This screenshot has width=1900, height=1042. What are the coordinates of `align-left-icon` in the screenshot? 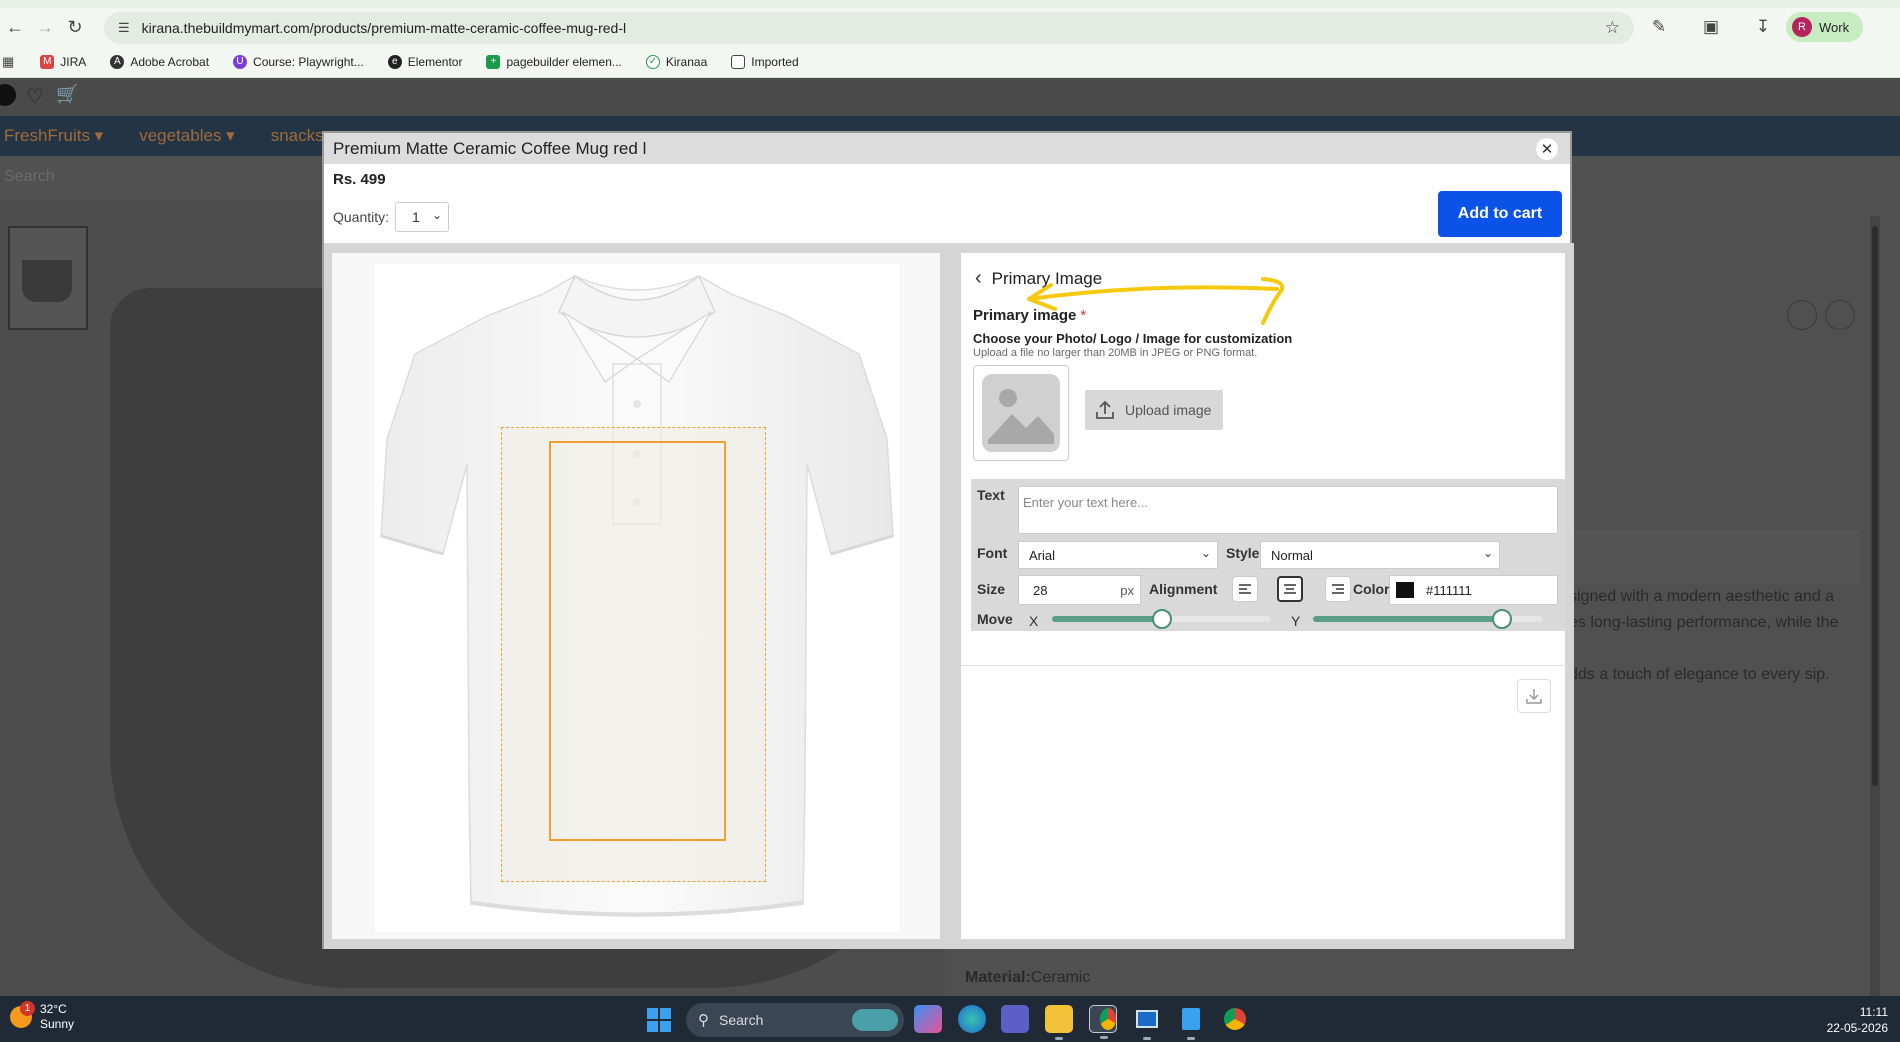 It's located at (1245, 589).